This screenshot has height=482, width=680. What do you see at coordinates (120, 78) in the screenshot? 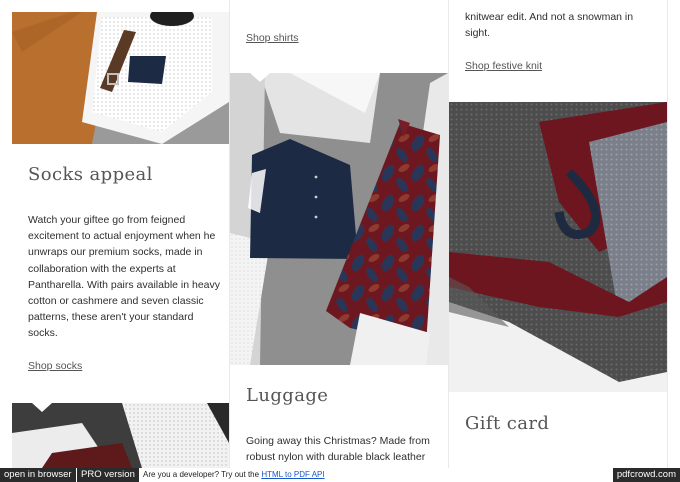
I see `shirts-belt-photo` at bounding box center [120, 78].